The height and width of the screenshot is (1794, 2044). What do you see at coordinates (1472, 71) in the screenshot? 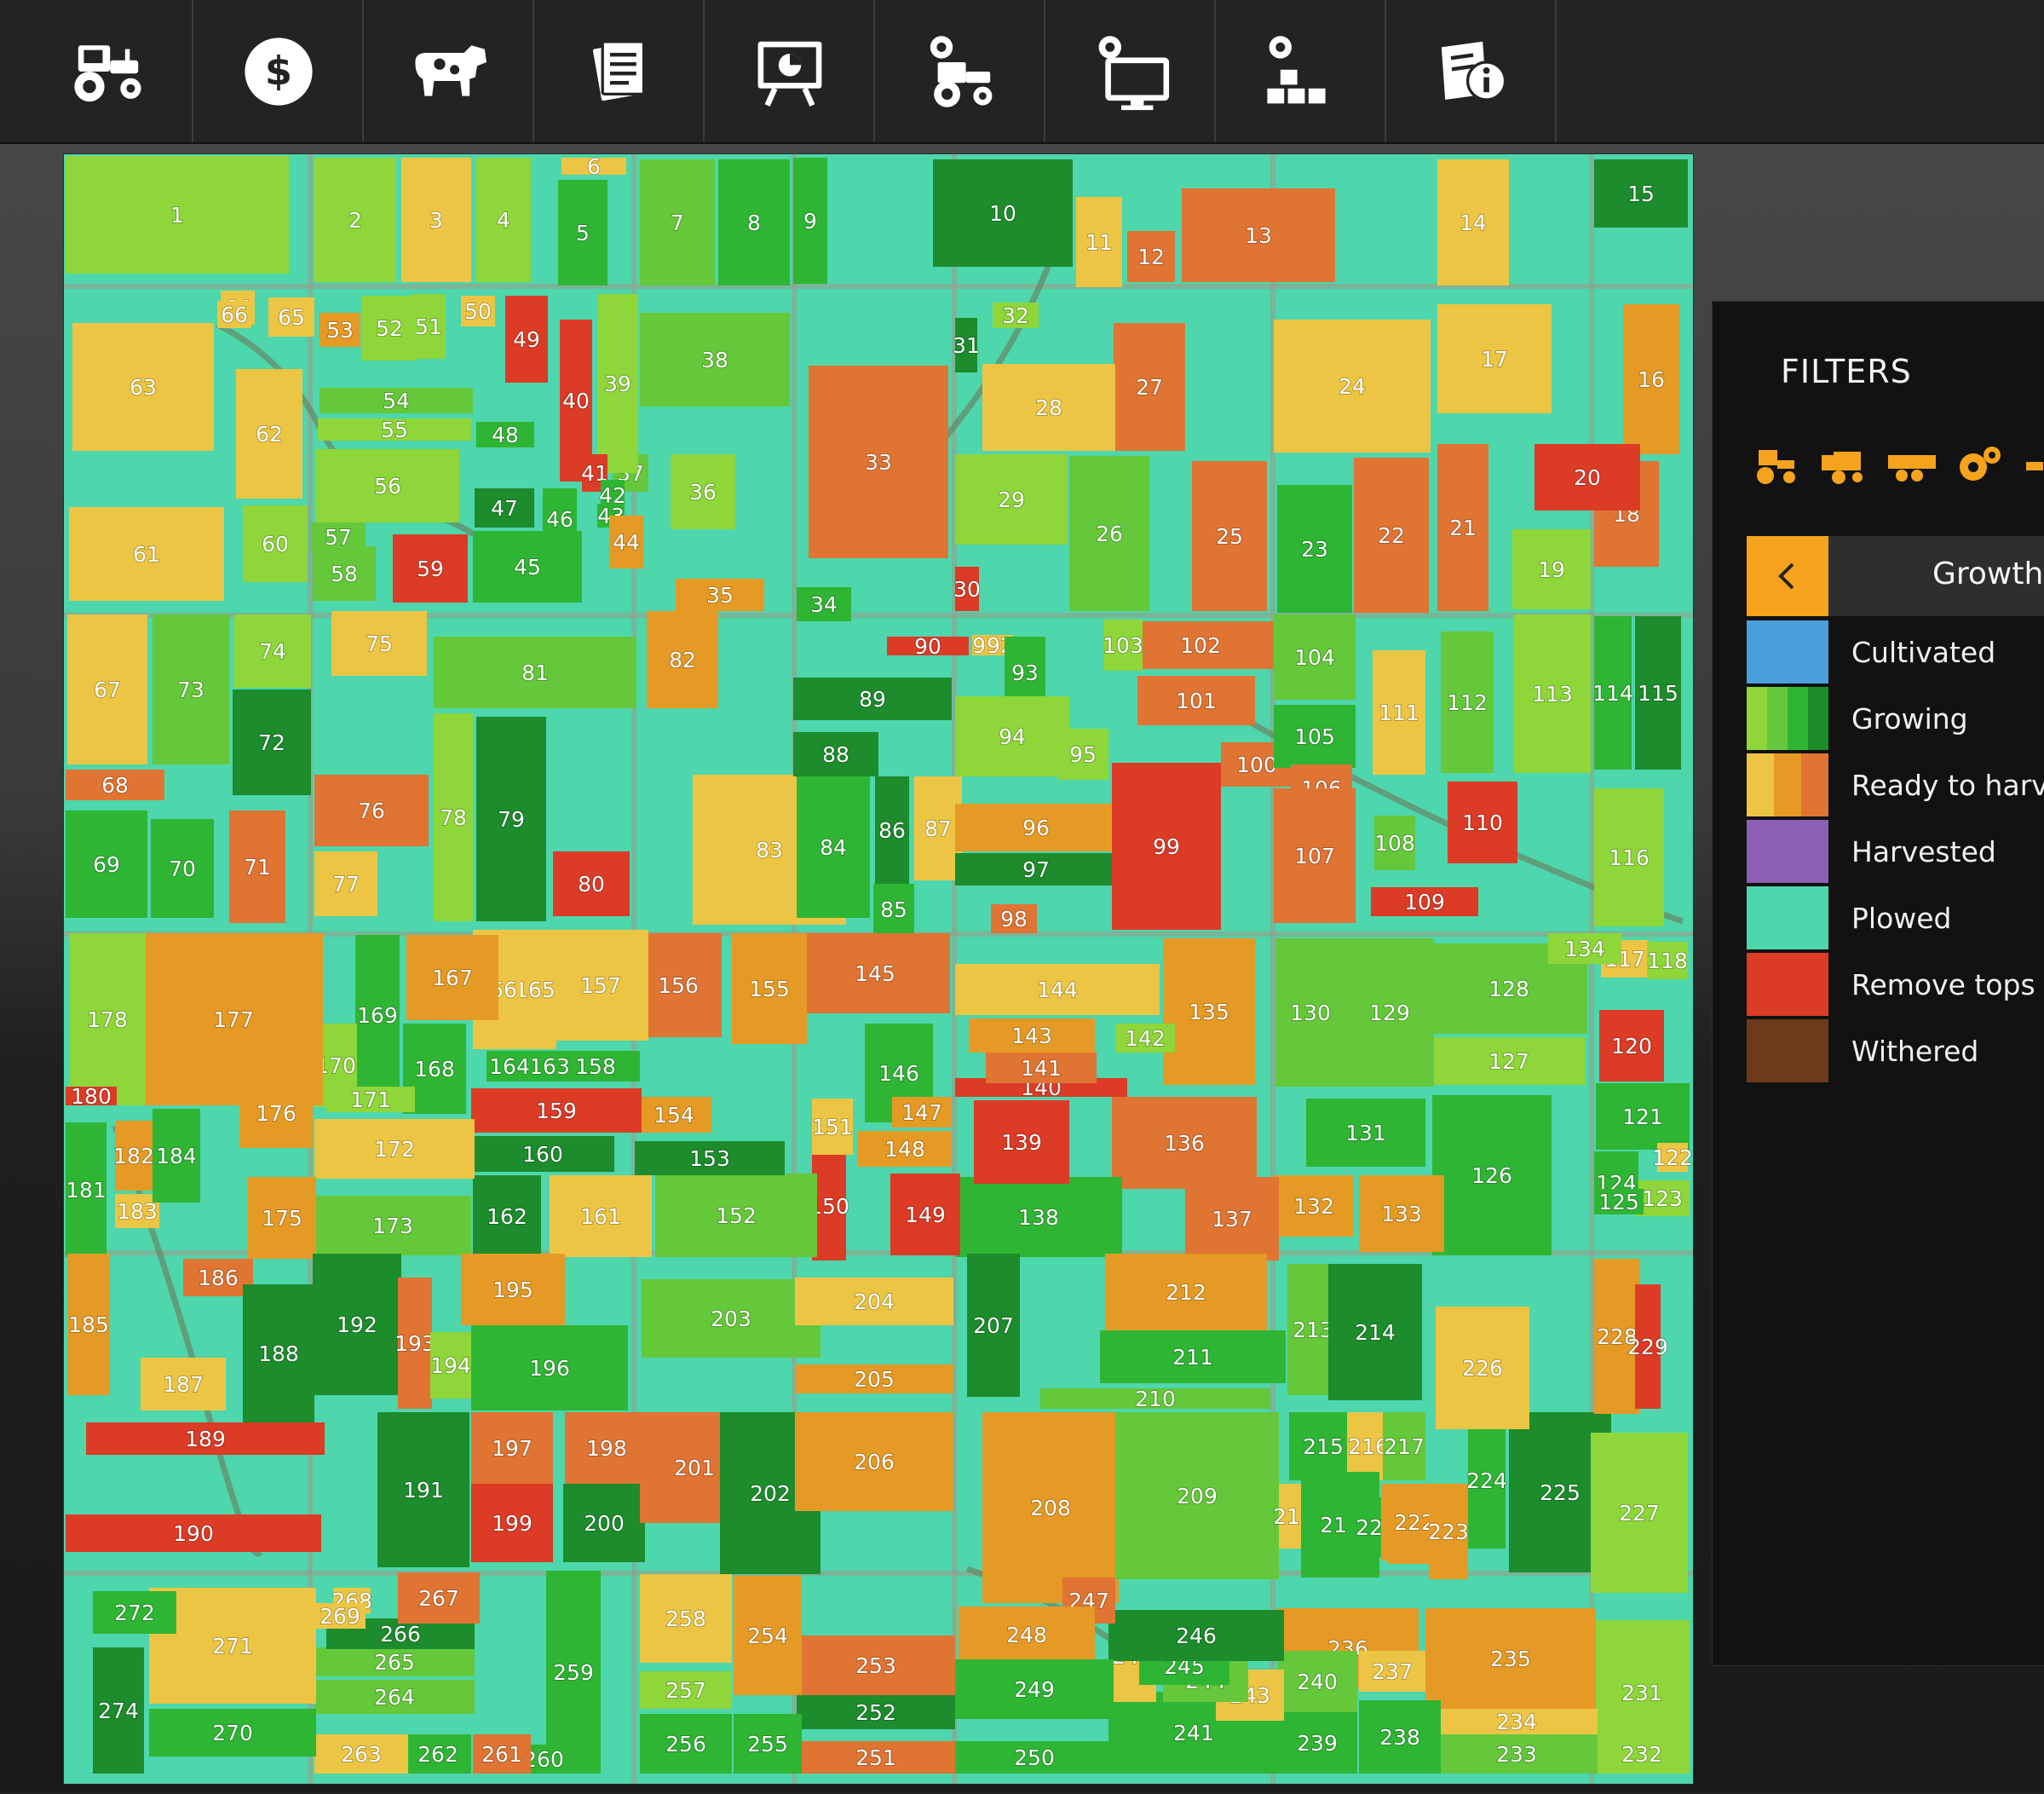
I see `toolbar-button-help` at bounding box center [1472, 71].